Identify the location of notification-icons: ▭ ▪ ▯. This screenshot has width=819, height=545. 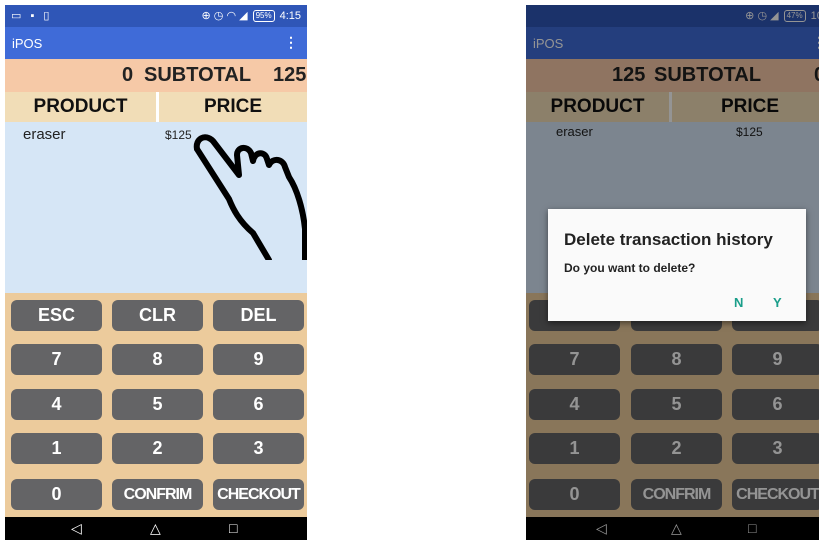
(32, 16).